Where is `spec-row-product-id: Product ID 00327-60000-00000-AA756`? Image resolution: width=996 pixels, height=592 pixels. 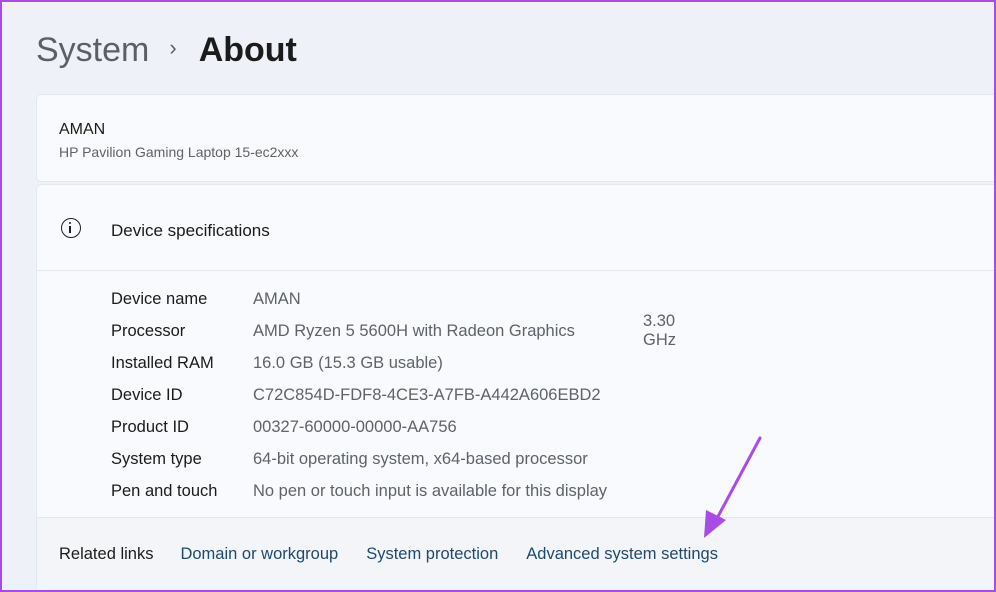 spec-row-product-id: Product ID 00327-60000-00000-AA756 is located at coordinates (359, 427).